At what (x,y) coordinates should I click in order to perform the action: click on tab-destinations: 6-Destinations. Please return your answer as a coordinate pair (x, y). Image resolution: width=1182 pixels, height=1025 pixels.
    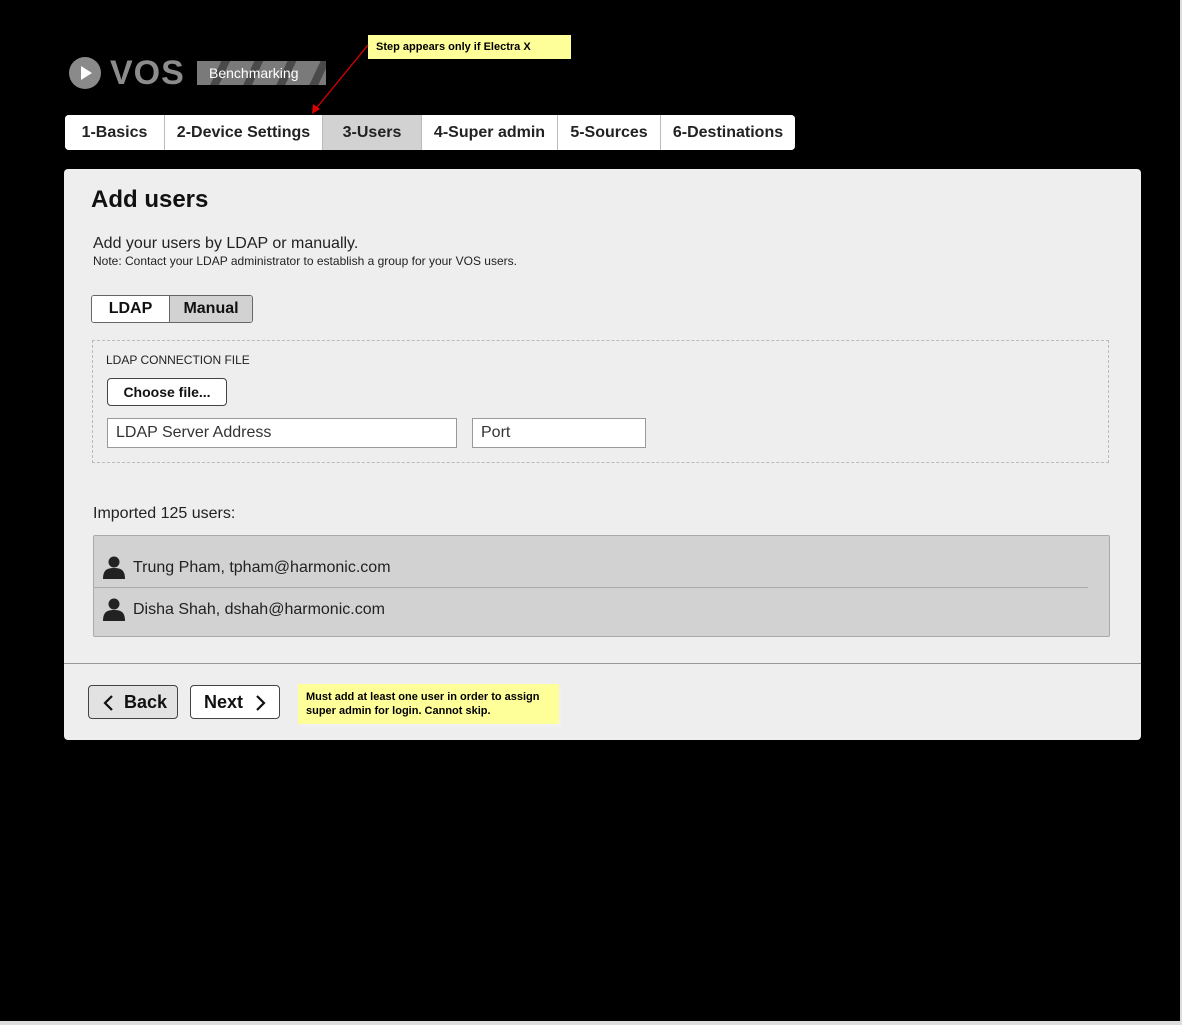
    Looking at the image, I should click on (728, 132).